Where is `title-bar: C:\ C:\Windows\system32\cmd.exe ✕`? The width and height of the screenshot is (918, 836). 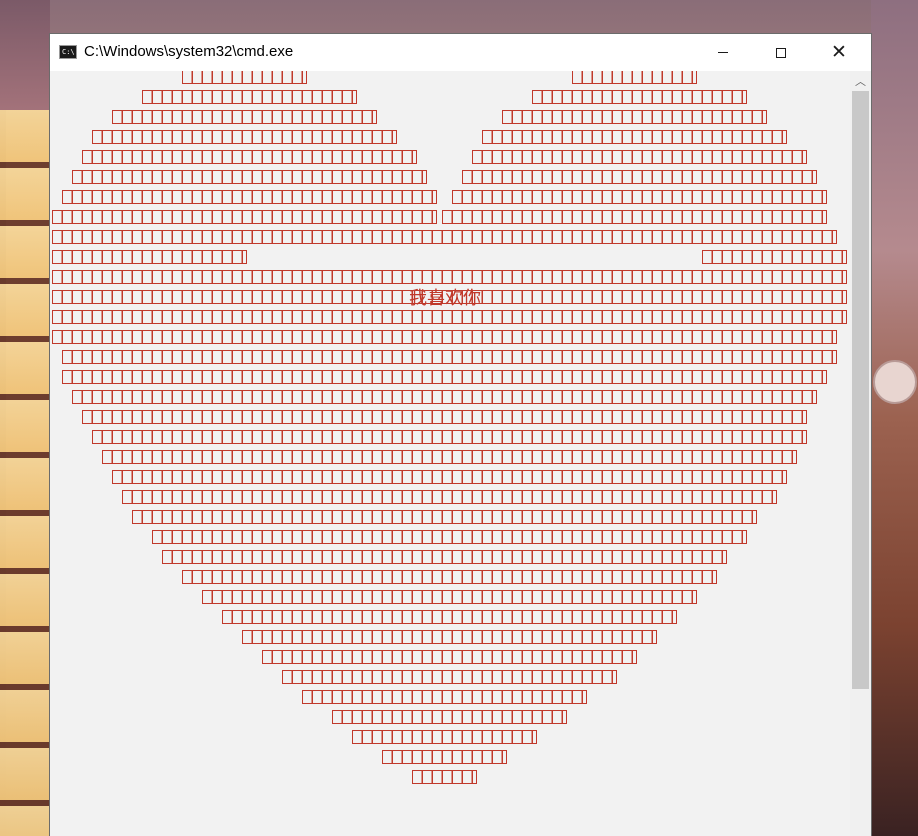
title-bar: C:\ C:\Windows\system32\cmd.exe ✕ is located at coordinates (460, 52).